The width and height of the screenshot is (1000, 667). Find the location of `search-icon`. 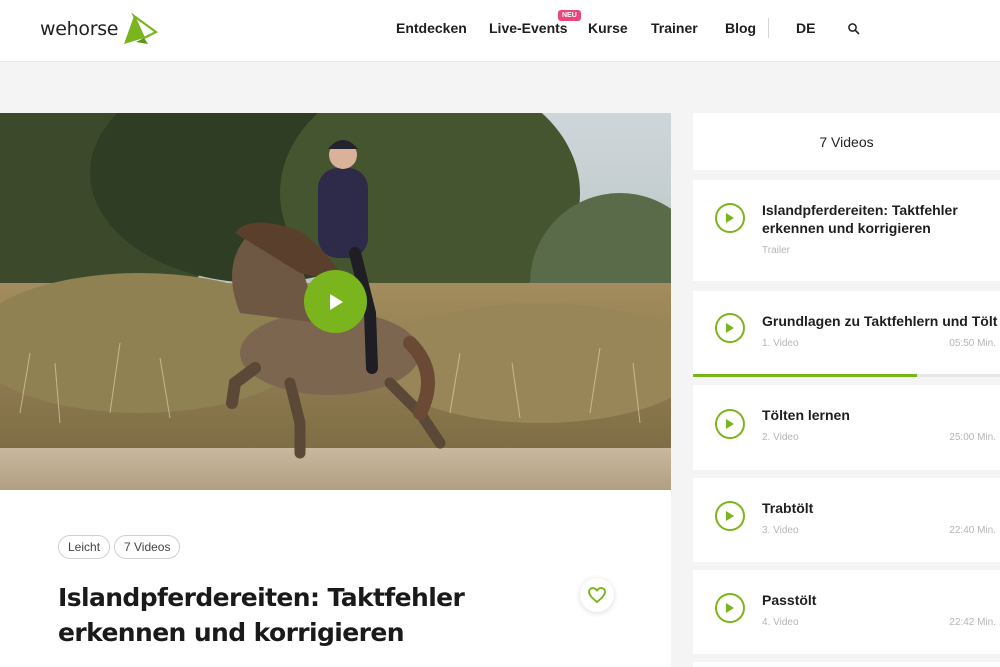

search-icon is located at coordinates (854, 29).